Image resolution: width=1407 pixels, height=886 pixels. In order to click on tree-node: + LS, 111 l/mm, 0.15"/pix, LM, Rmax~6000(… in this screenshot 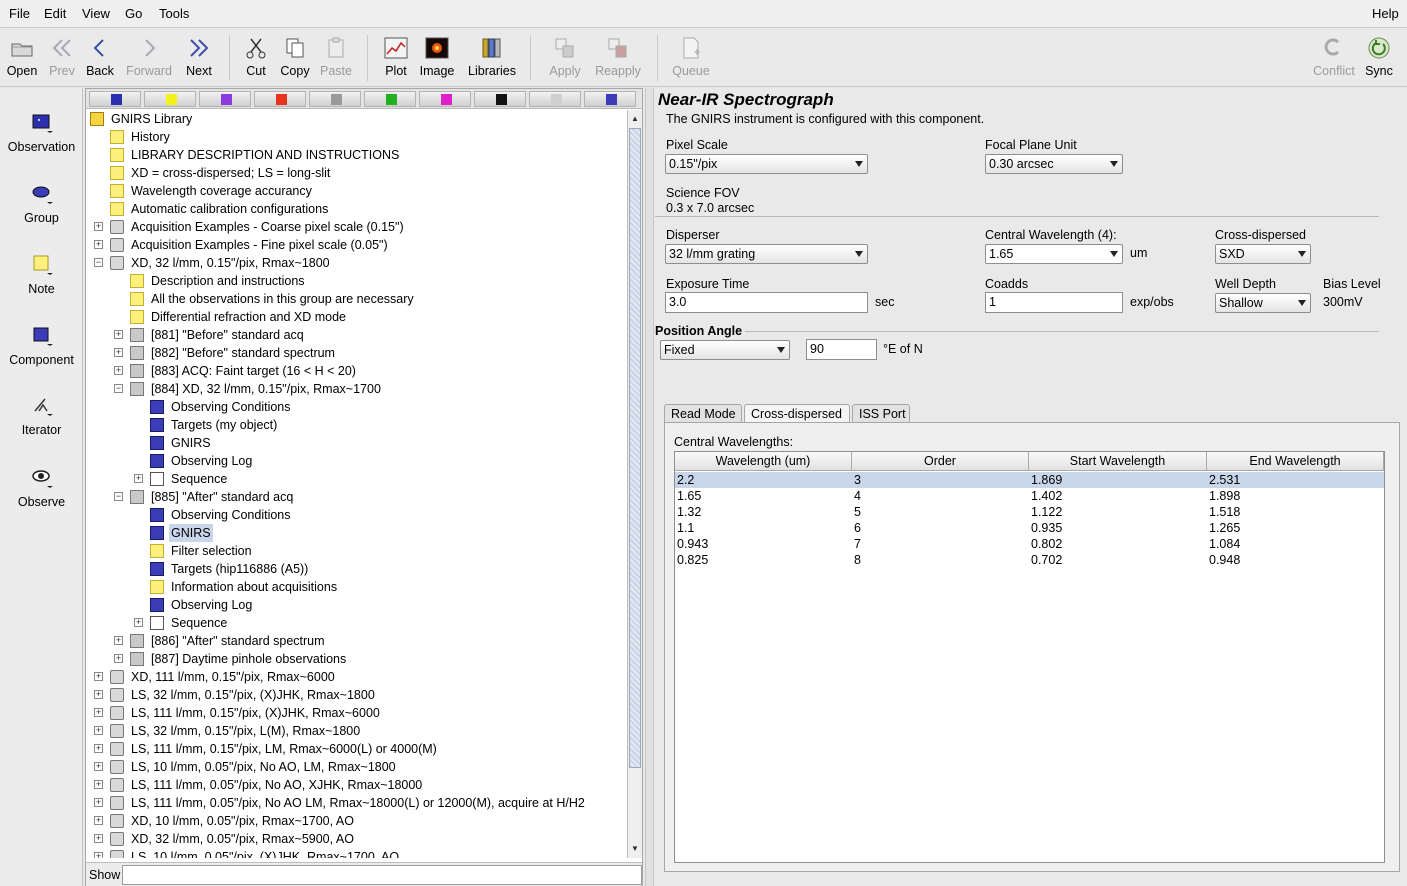, I will do `click(356, 749)`.